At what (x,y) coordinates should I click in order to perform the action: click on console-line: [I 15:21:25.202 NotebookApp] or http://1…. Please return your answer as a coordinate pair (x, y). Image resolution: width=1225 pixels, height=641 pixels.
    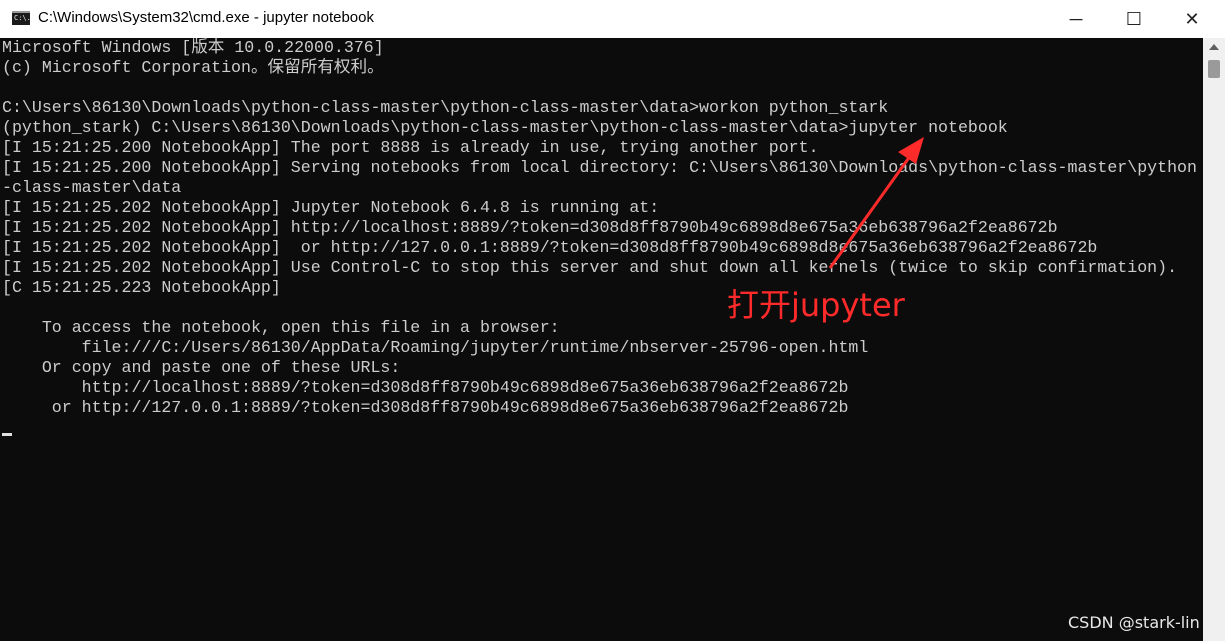
    Looking at the image, I should click on (550, 247).